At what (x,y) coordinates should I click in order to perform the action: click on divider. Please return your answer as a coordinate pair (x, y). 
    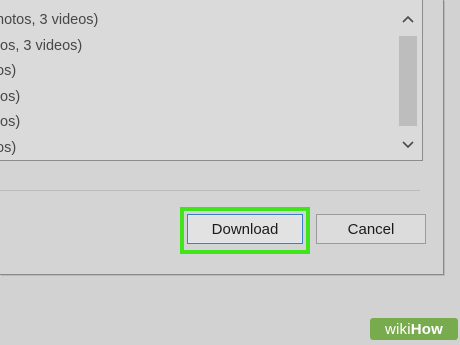
    Looking at the image, I should click on (210, 190).